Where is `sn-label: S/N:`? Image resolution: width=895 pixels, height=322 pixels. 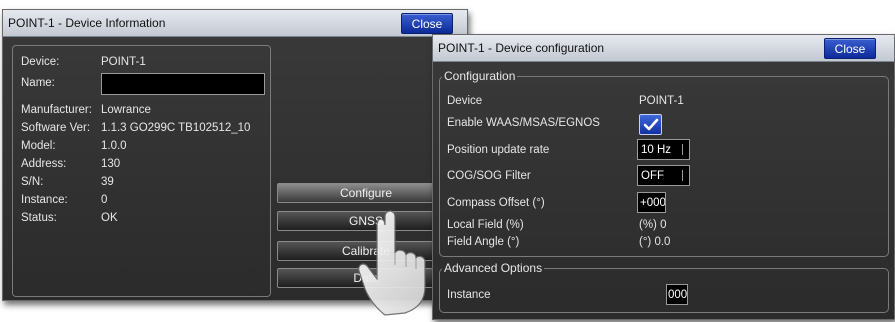 sn-label: S/N: is located at coordinates (32, 182).